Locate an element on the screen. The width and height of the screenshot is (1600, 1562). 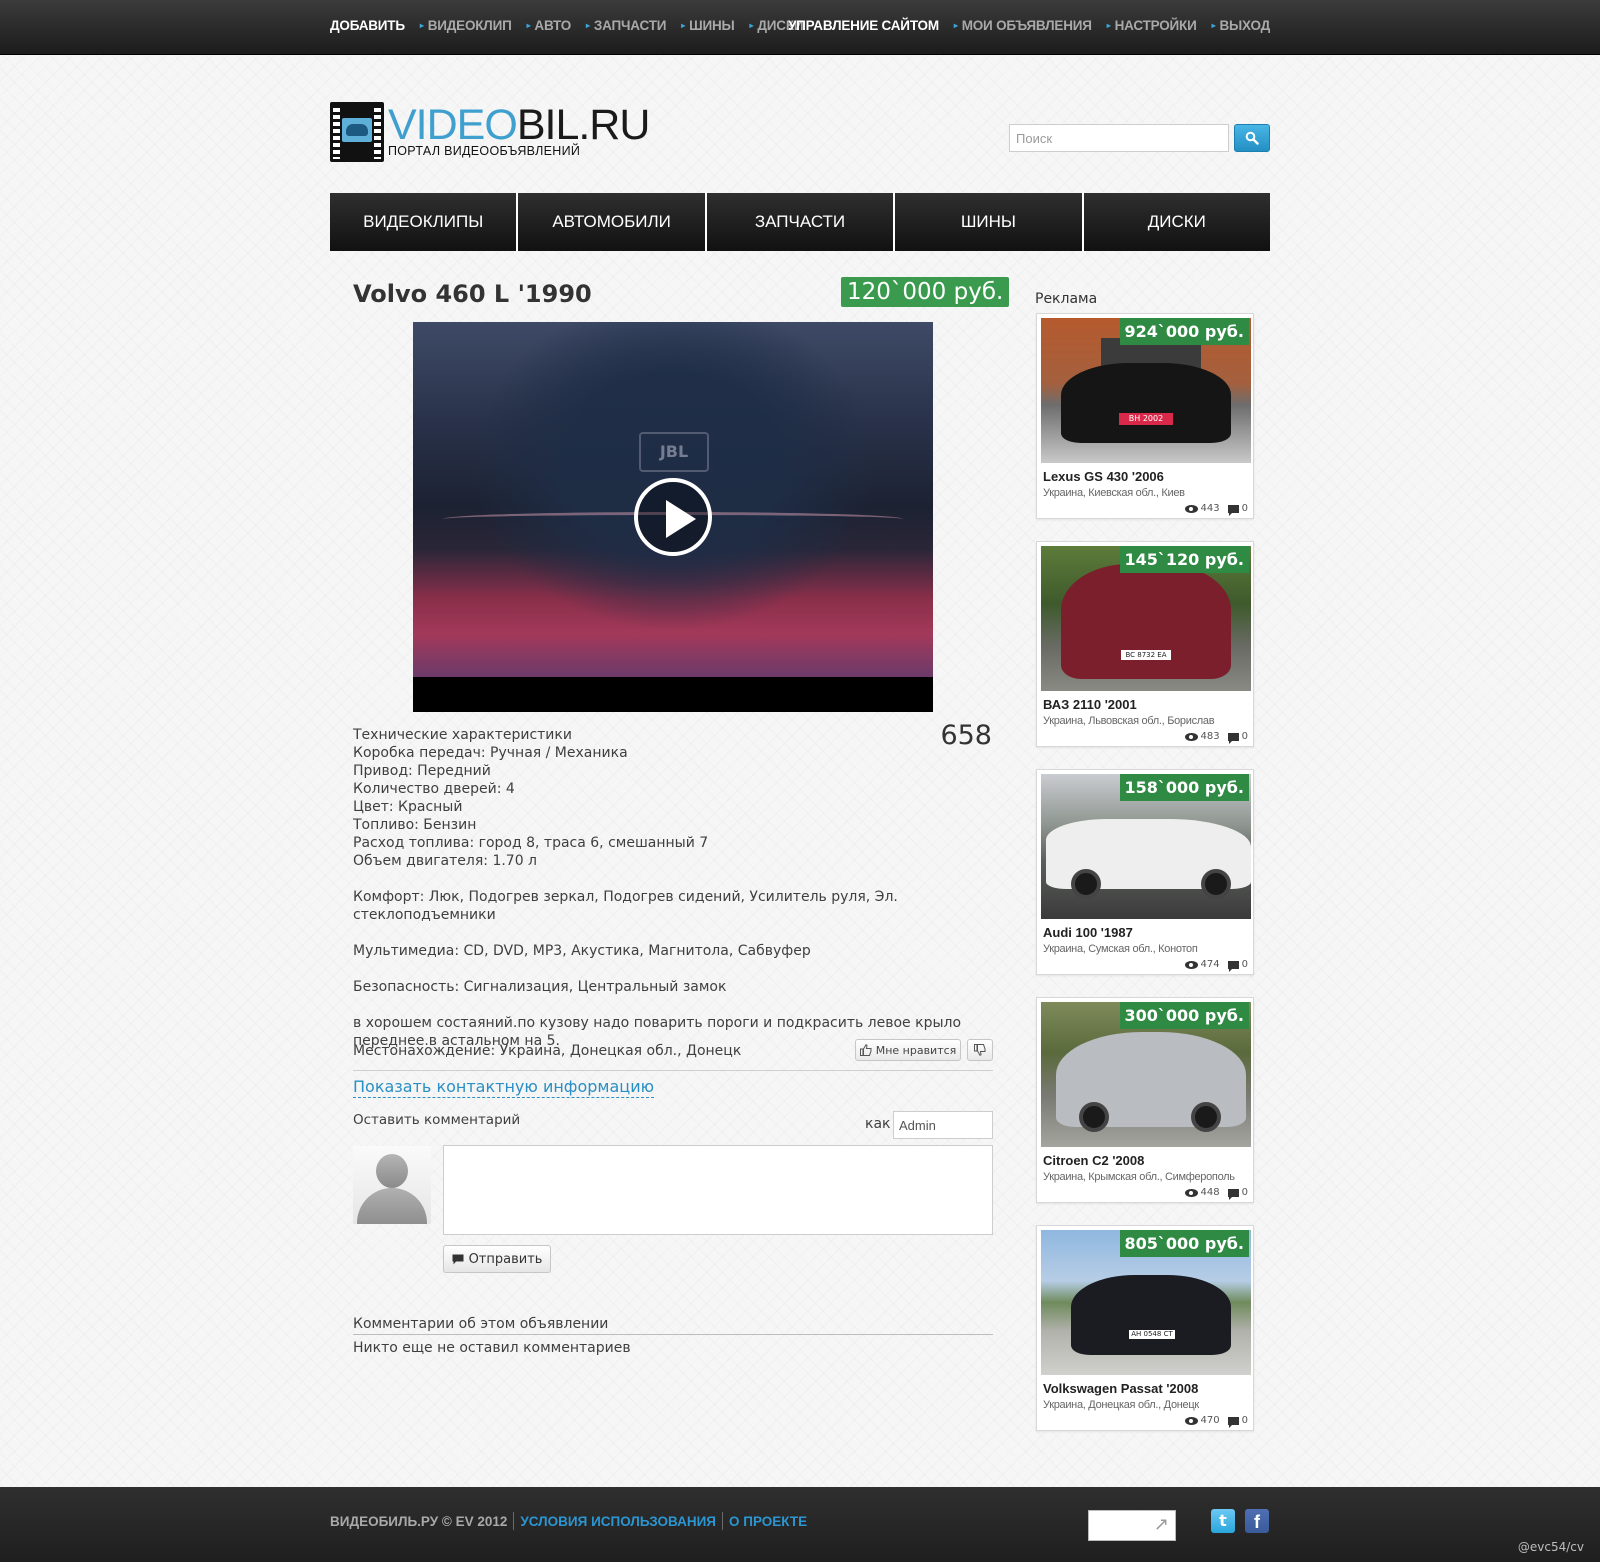
ad-name: Lexus GS 430 '2006 is located at coordinates (1103, 476).